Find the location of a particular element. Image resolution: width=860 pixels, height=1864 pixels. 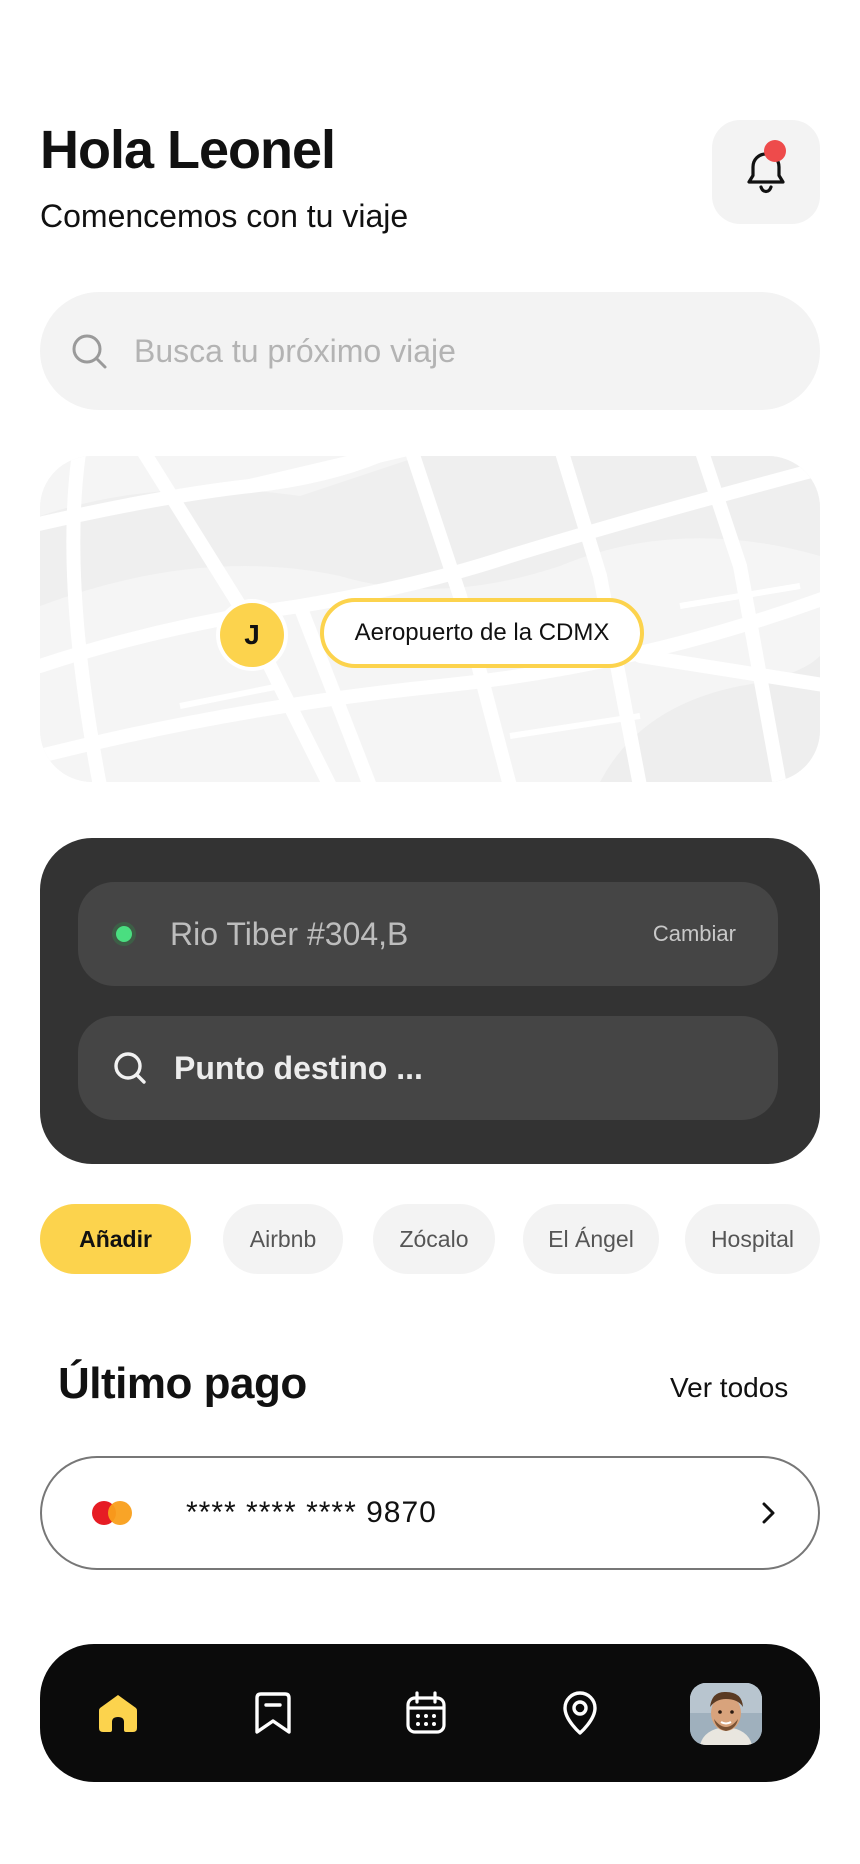

card-number: **** **** **** 9870 is located at coordinates (311, 1512).